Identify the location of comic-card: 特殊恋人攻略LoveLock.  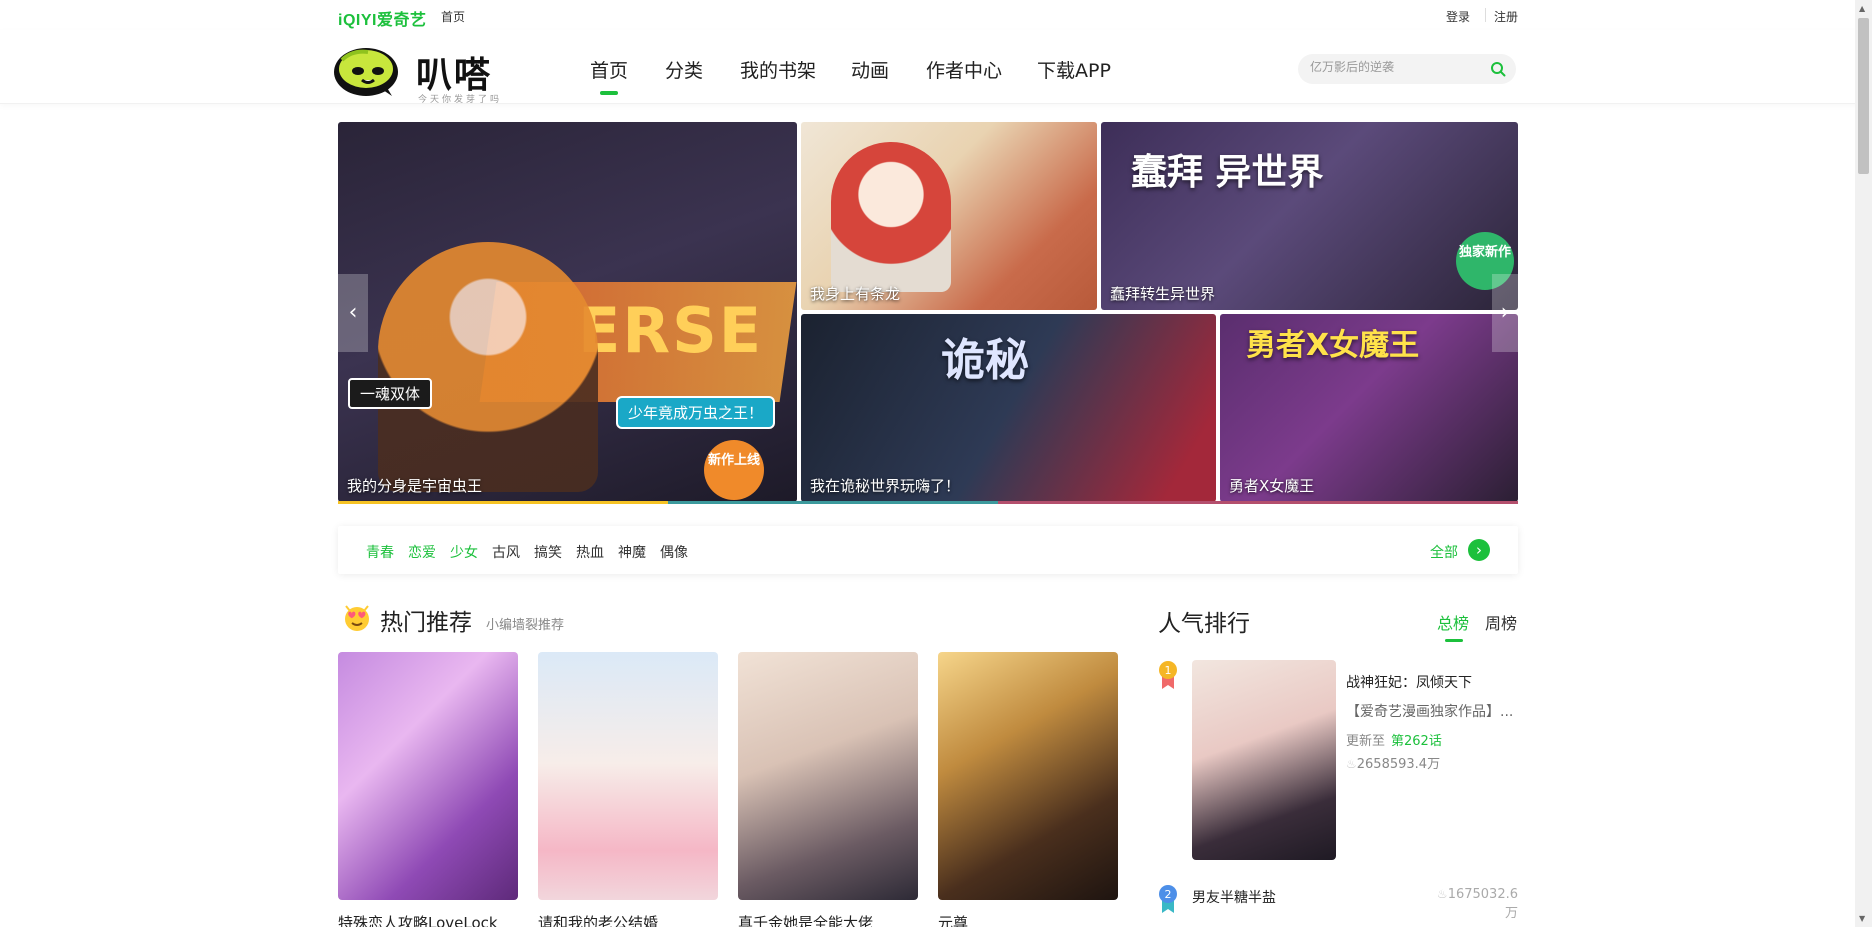
(428, 789).